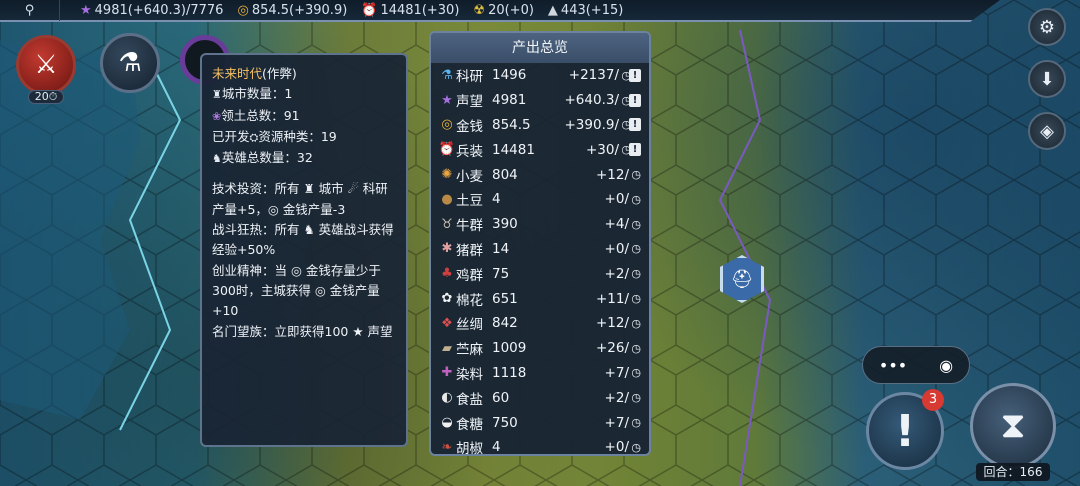 Image resolution: width=1080 pixels, height=486 pixels. I want to click on resource-amount: 14481, so click(513, 149).